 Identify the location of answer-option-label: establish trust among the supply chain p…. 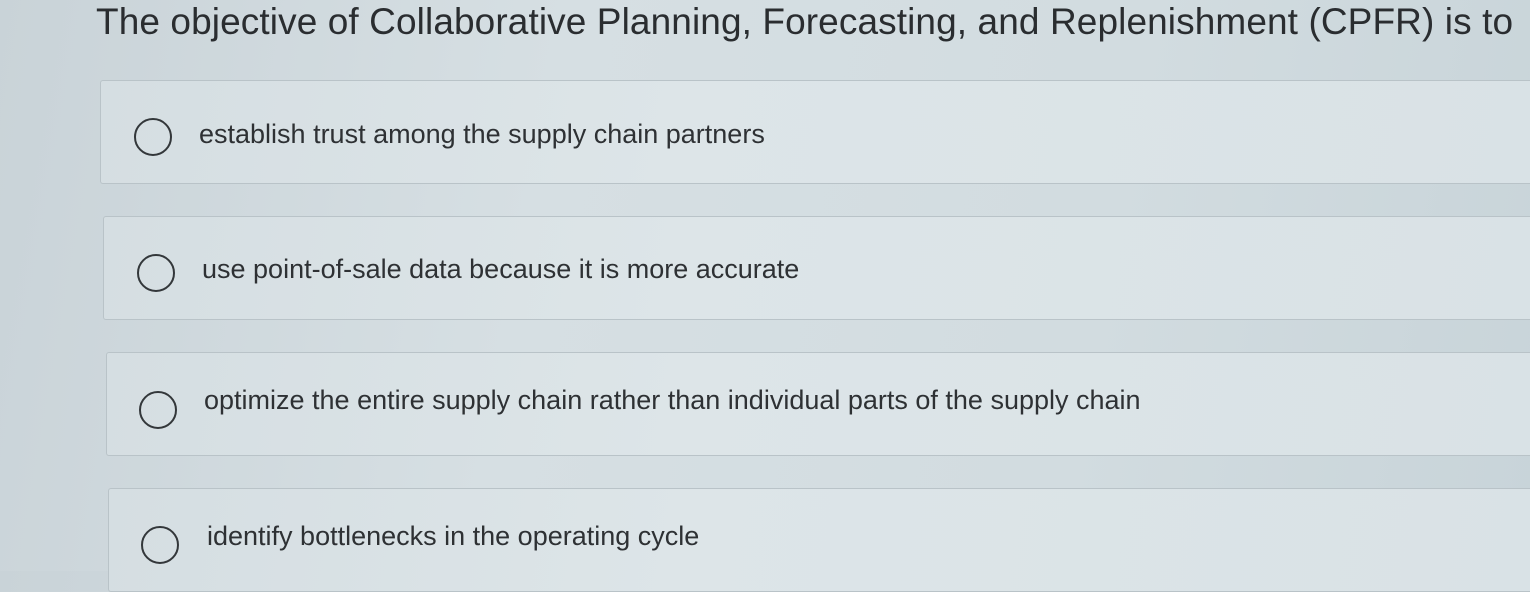
(482, 134).